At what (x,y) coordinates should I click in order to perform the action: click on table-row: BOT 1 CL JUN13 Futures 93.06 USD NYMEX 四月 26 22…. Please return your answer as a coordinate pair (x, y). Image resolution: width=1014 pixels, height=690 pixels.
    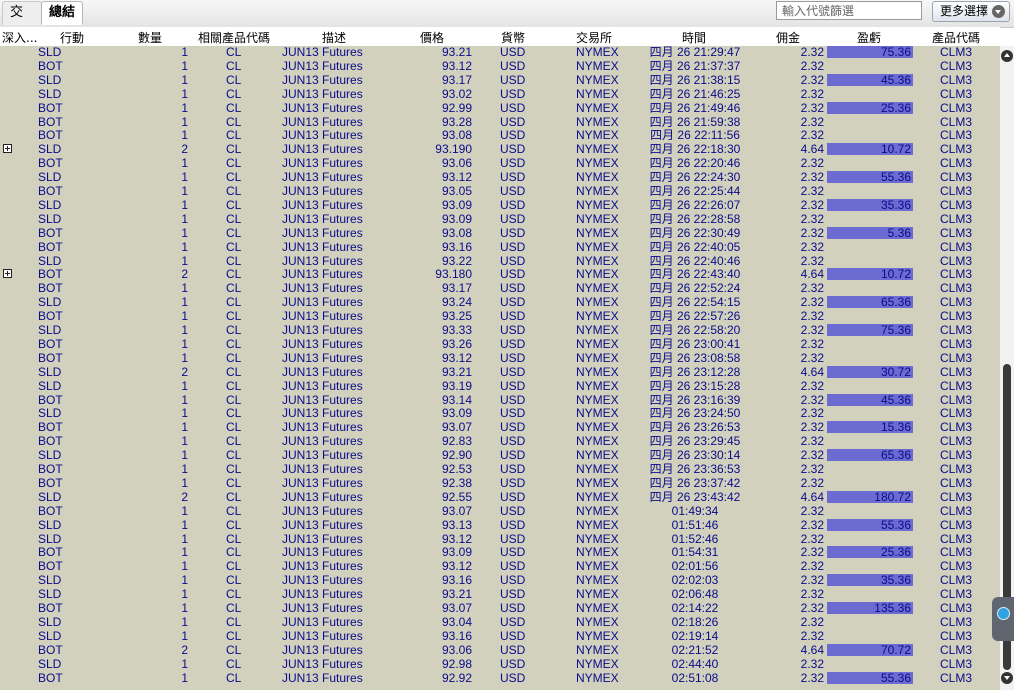
    Looking at the image, I should click on (499, 164).